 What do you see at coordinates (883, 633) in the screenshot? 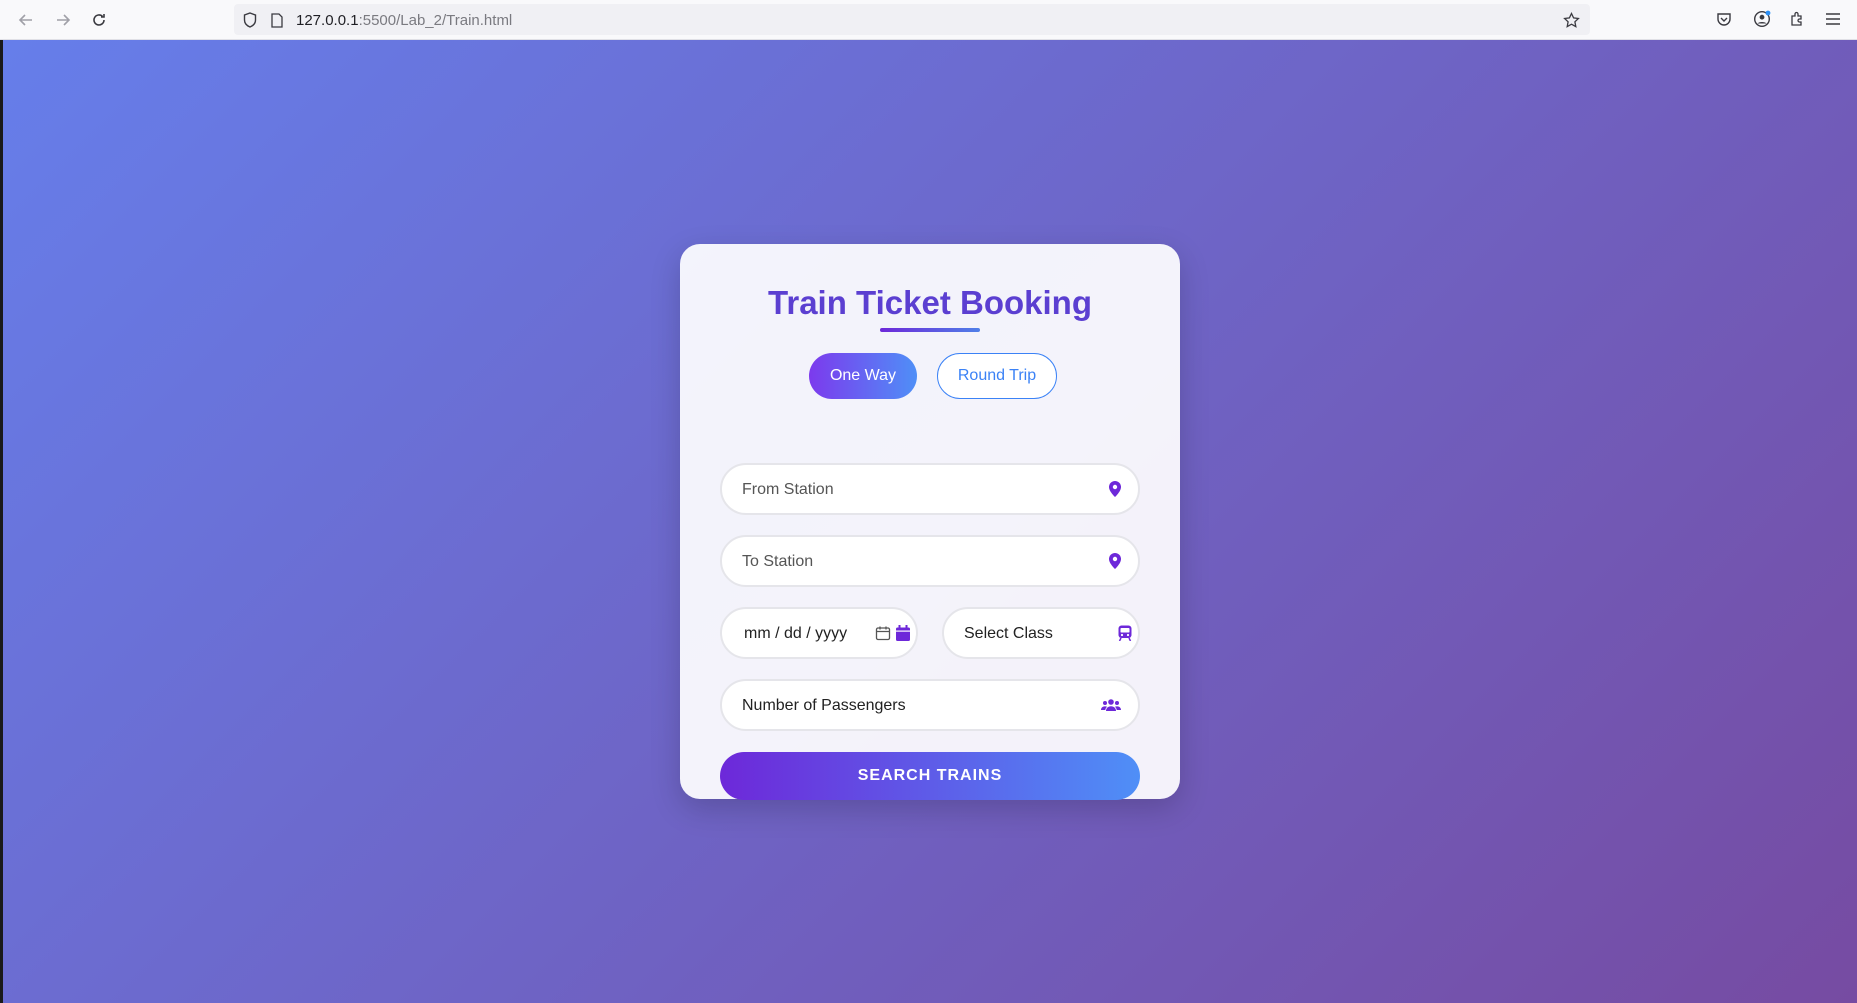
I see `date-picker-icon` at bounding box center [883, 633].